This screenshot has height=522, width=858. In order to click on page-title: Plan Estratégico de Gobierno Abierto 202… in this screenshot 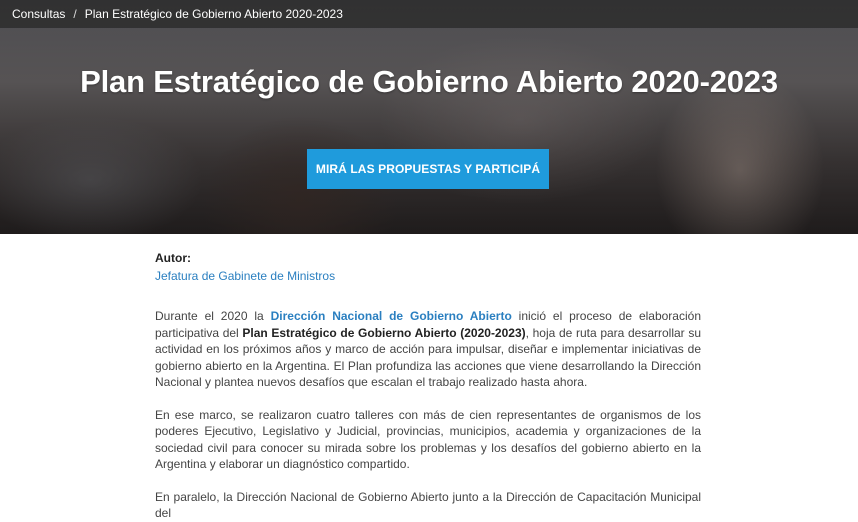, I will do `click(429, 81)`.